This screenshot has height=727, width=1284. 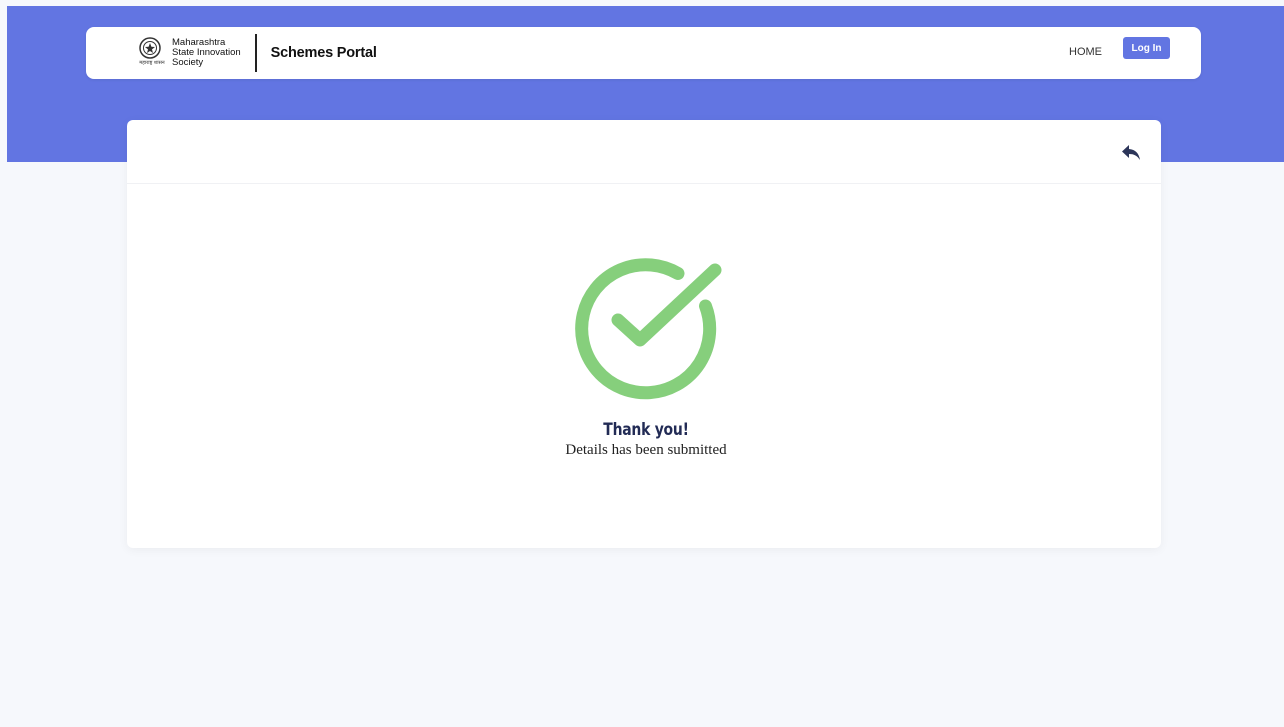 What do you see at coordinates (646, 450) in the screenshot?
I see `submission-message: Details has been submitted` at bounding box center [646, 450].